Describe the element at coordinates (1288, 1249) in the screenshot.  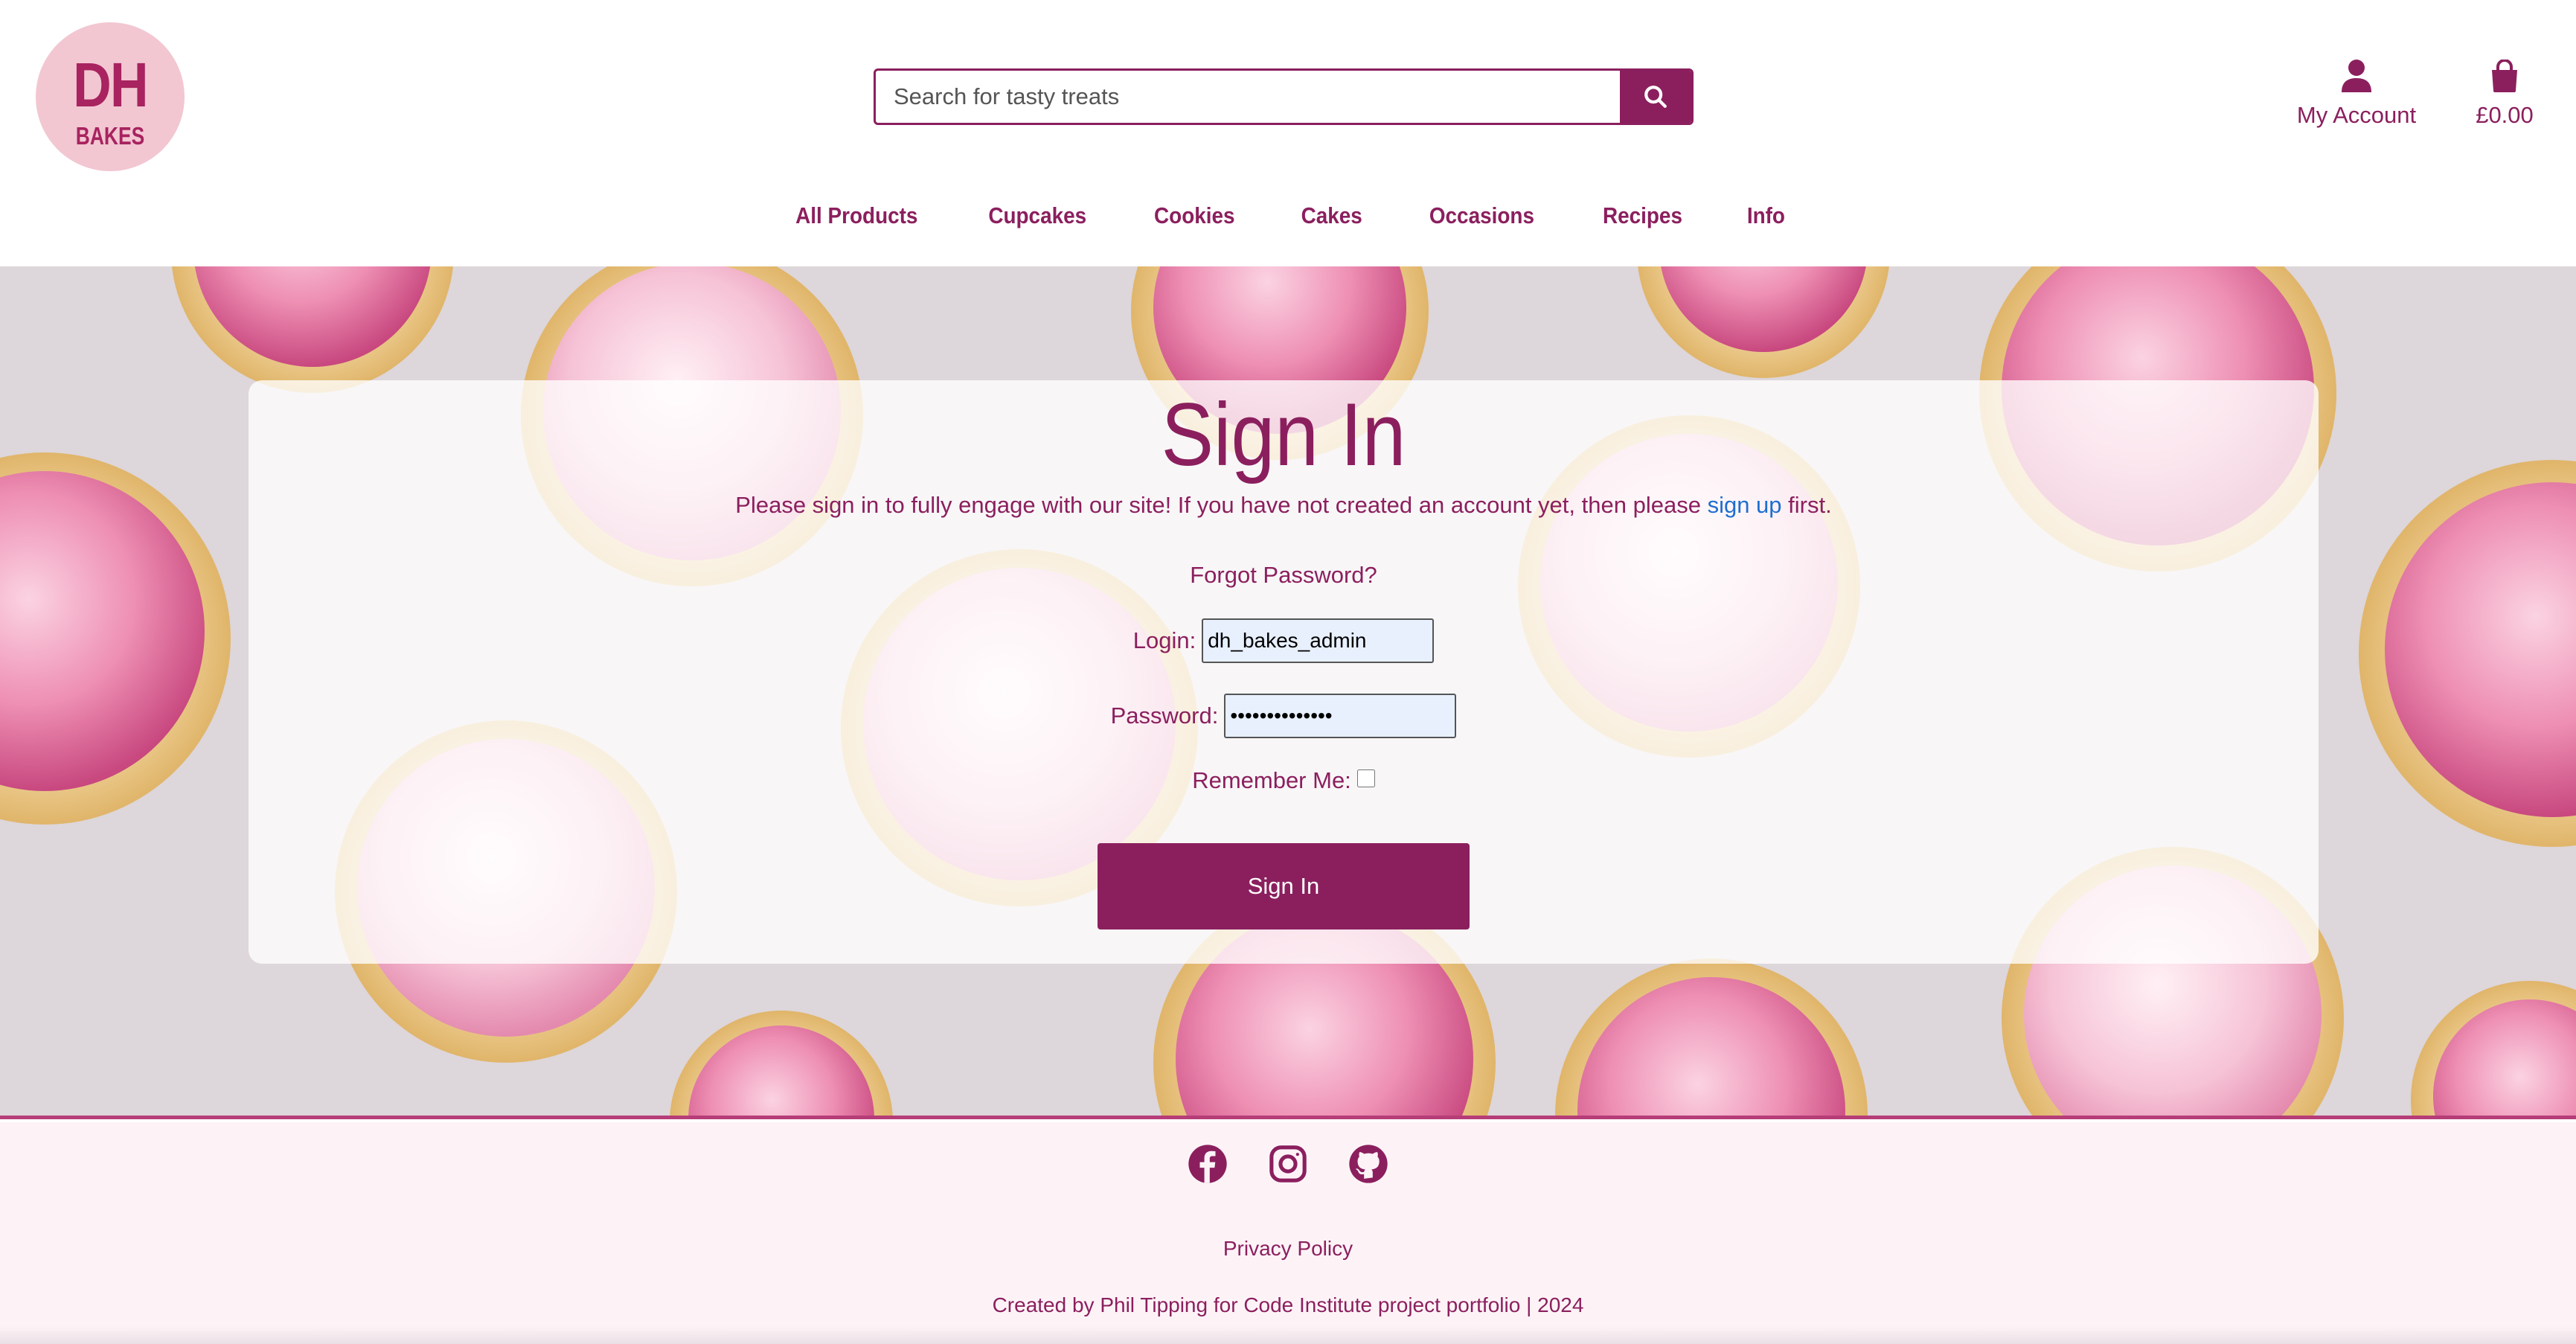
I see `privacy-policy-link: Privacy Policy` at that location.